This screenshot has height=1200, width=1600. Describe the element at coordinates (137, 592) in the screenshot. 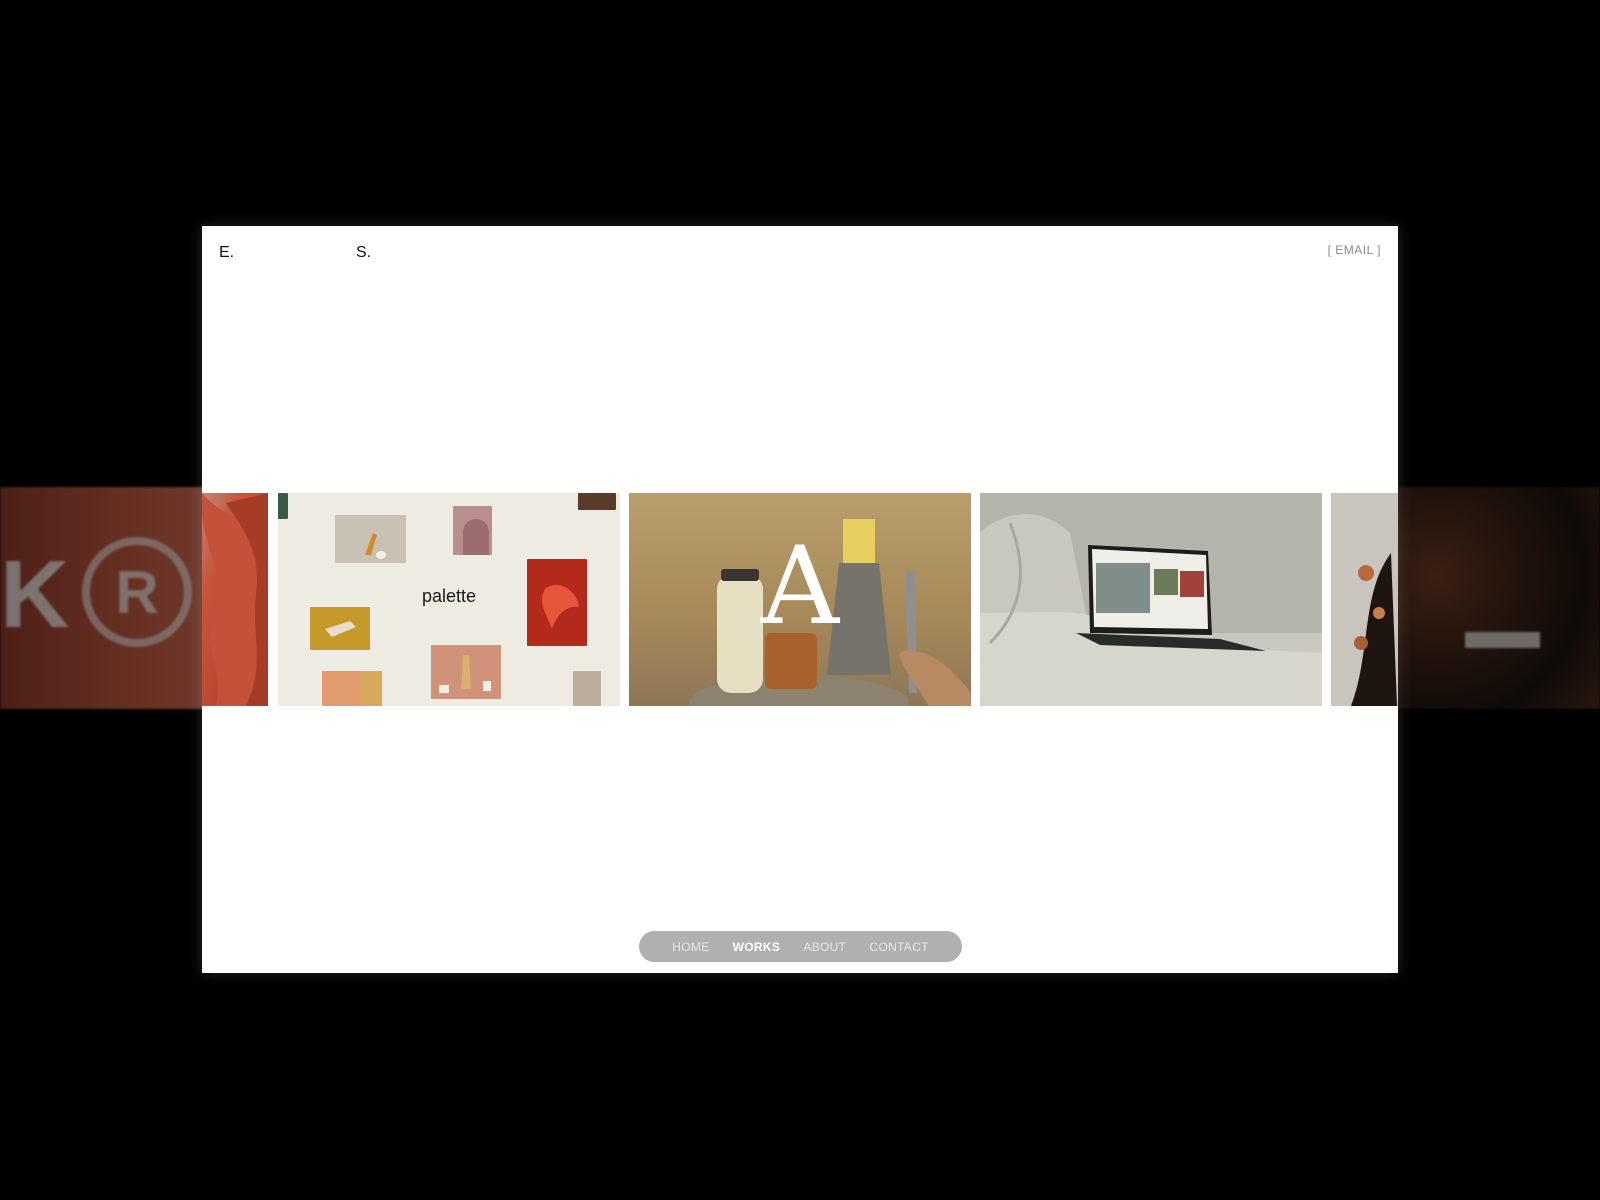

I see `registered-mark: R` at that location.